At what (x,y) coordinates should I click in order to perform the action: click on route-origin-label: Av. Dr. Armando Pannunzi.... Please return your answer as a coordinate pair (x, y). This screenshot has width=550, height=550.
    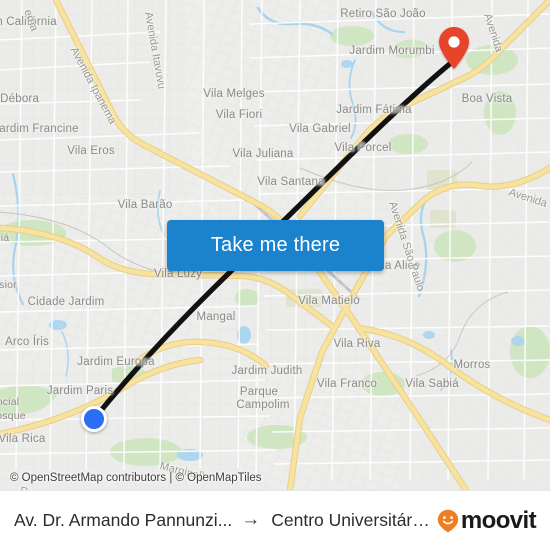
    Looking at the image, I should click on (123, 520).